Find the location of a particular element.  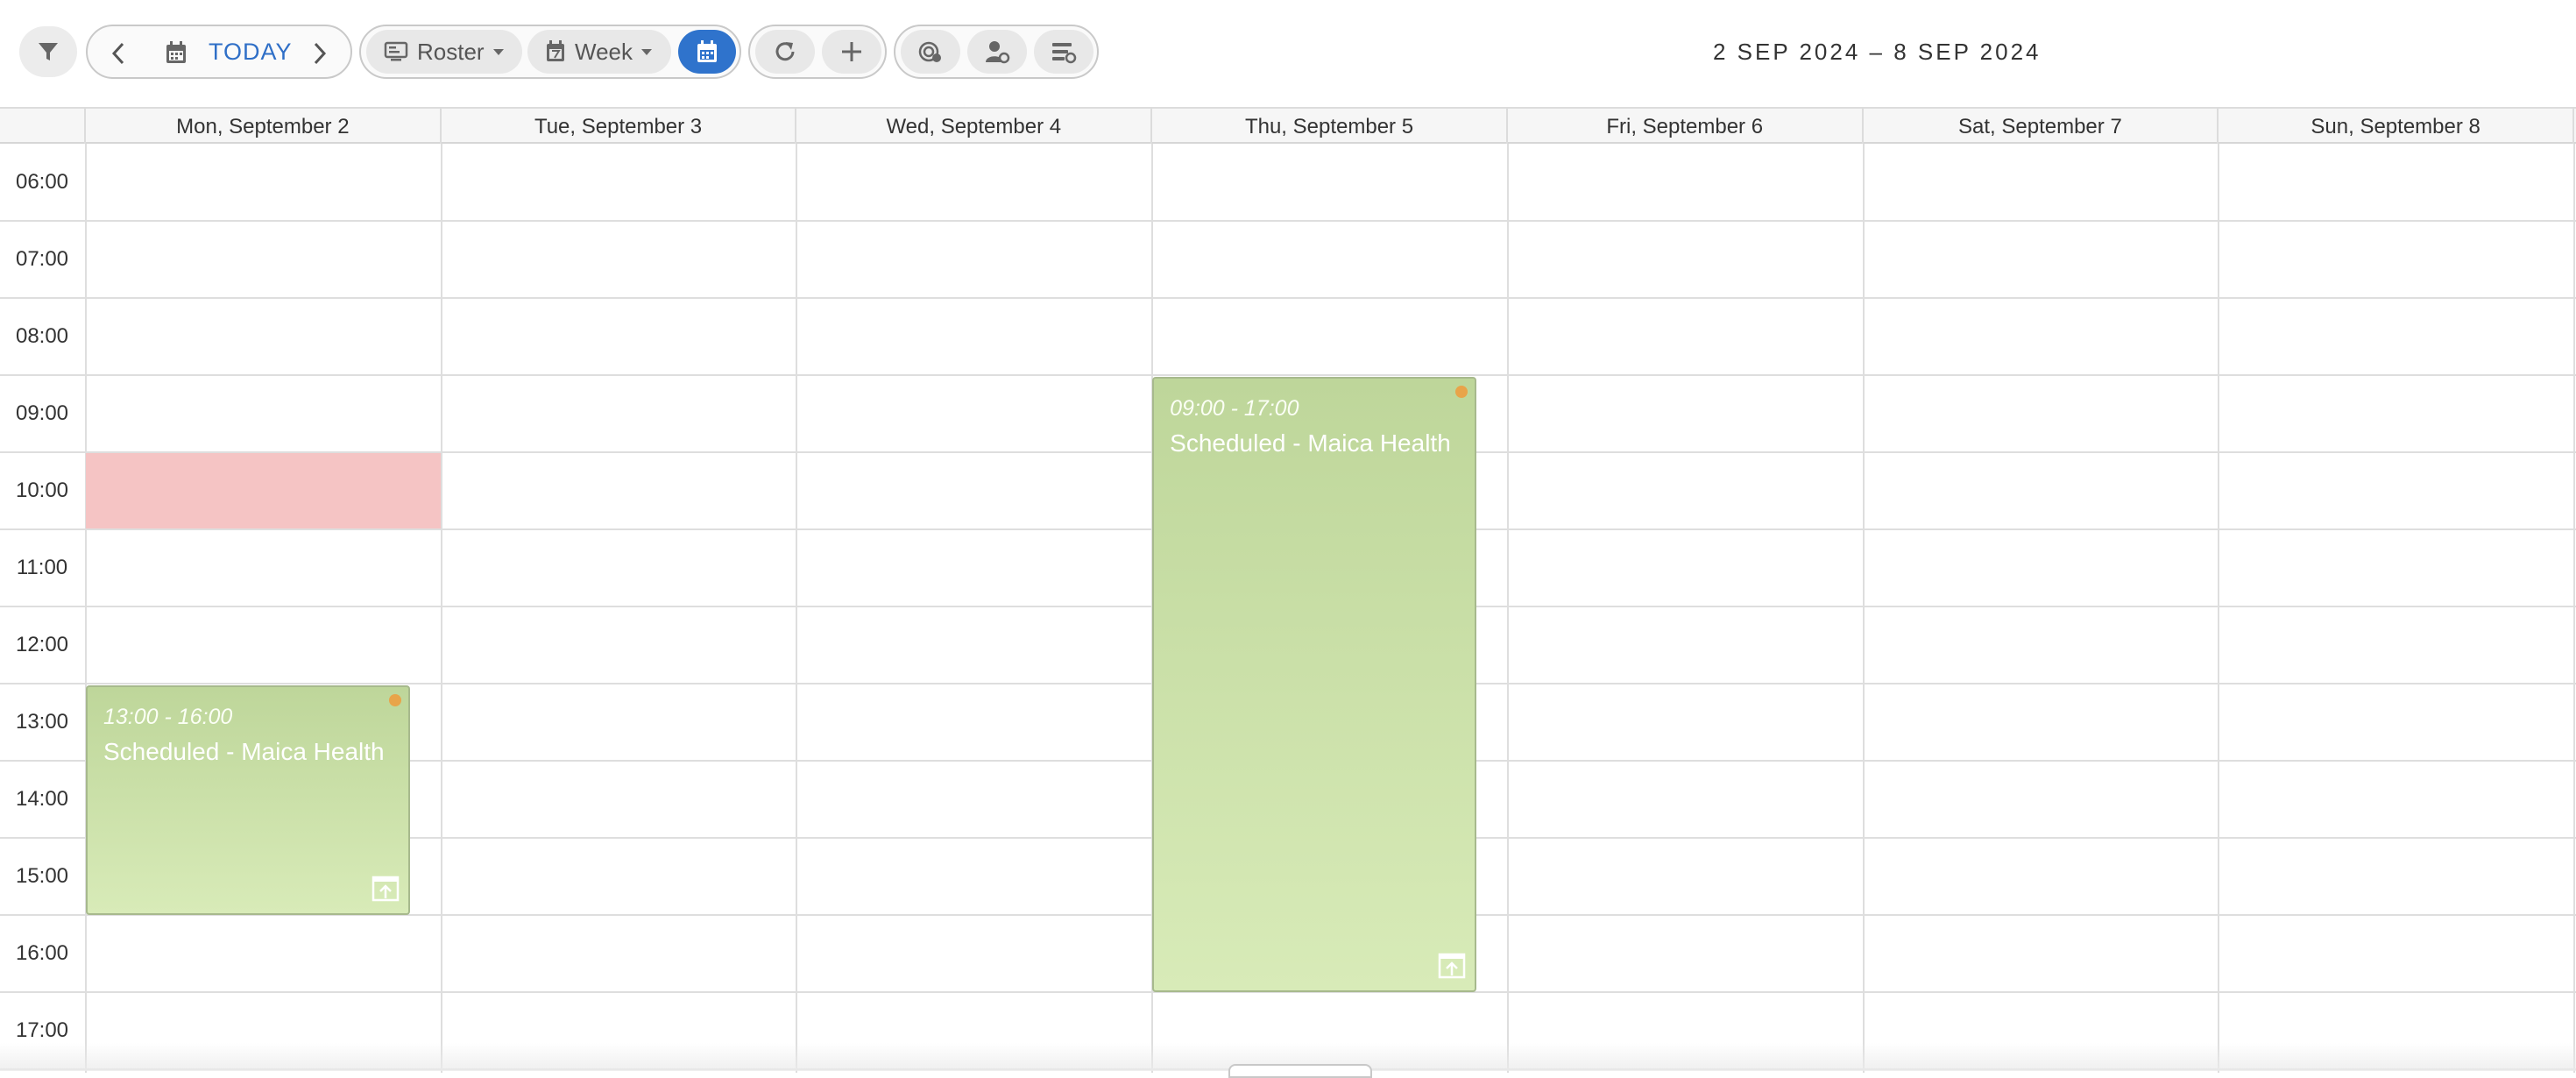

day-header: Wed, September 4 is located at coordinates (974, 127).